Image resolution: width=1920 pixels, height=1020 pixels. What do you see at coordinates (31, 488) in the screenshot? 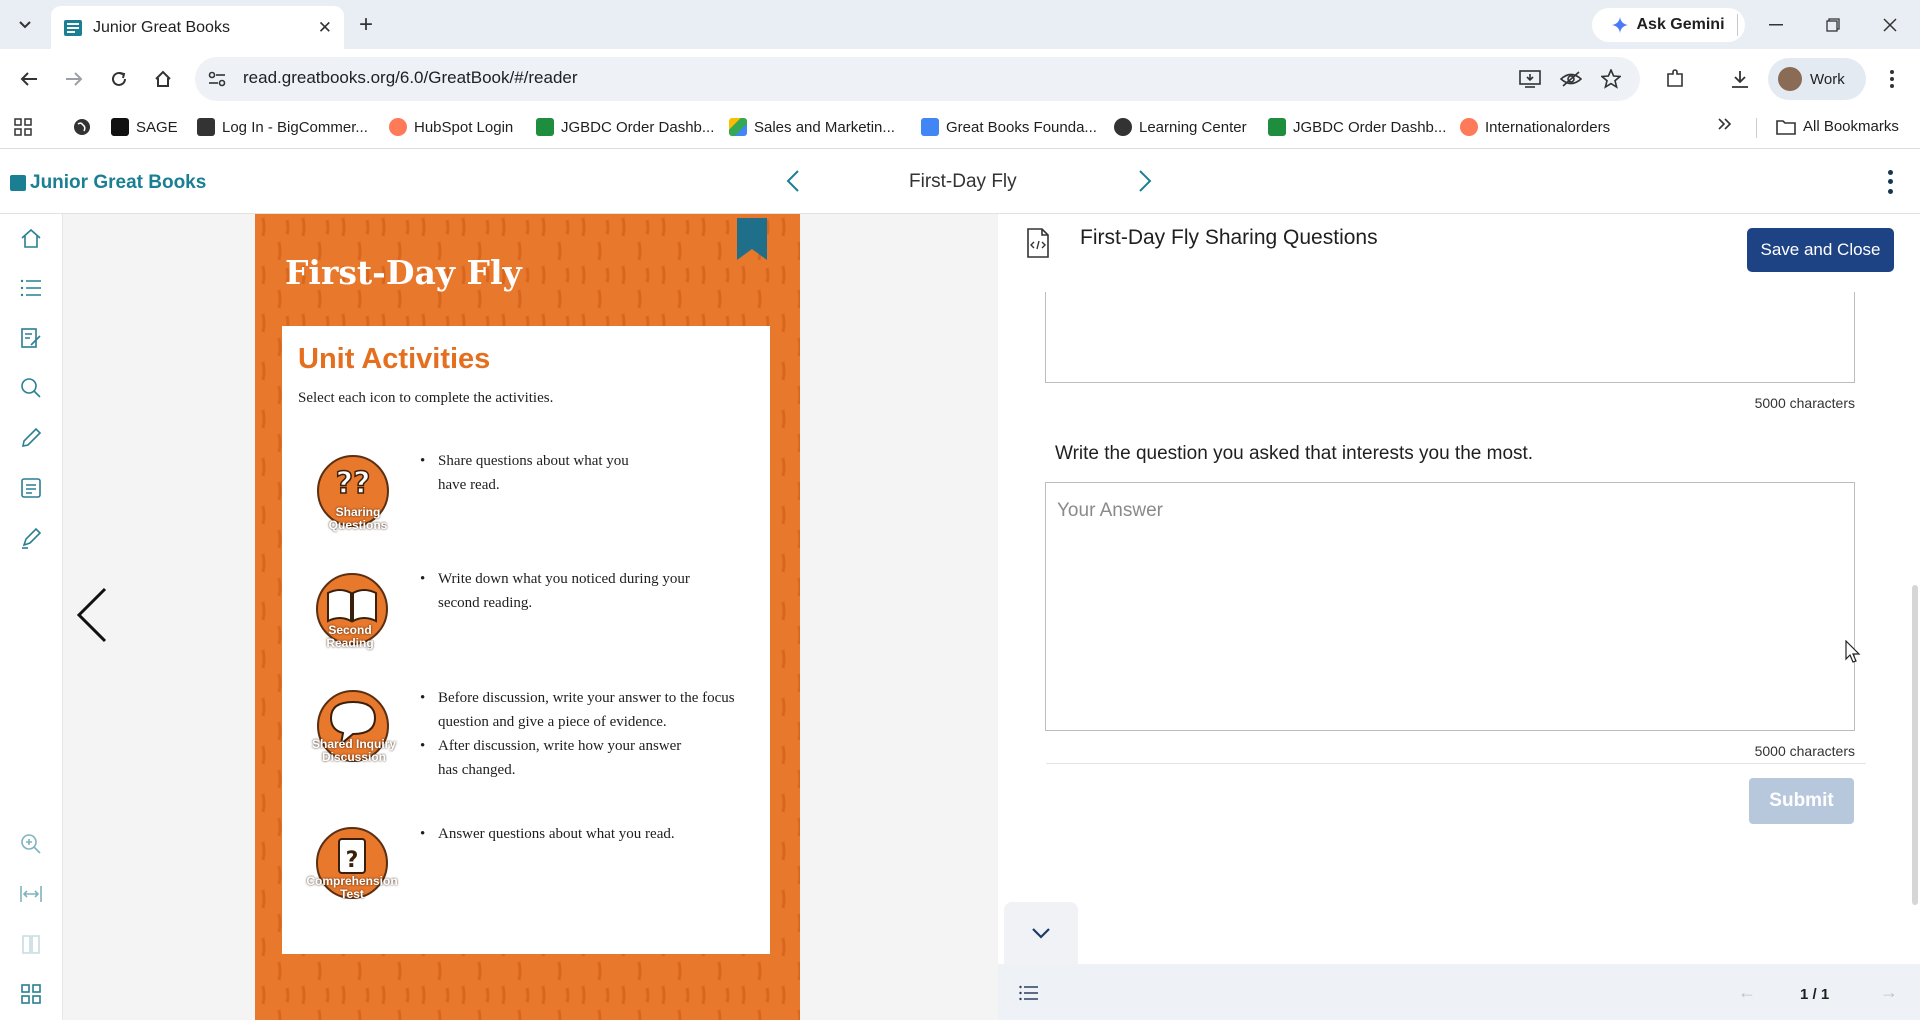
I see `journal-icon` at bounding box center [31, 488].